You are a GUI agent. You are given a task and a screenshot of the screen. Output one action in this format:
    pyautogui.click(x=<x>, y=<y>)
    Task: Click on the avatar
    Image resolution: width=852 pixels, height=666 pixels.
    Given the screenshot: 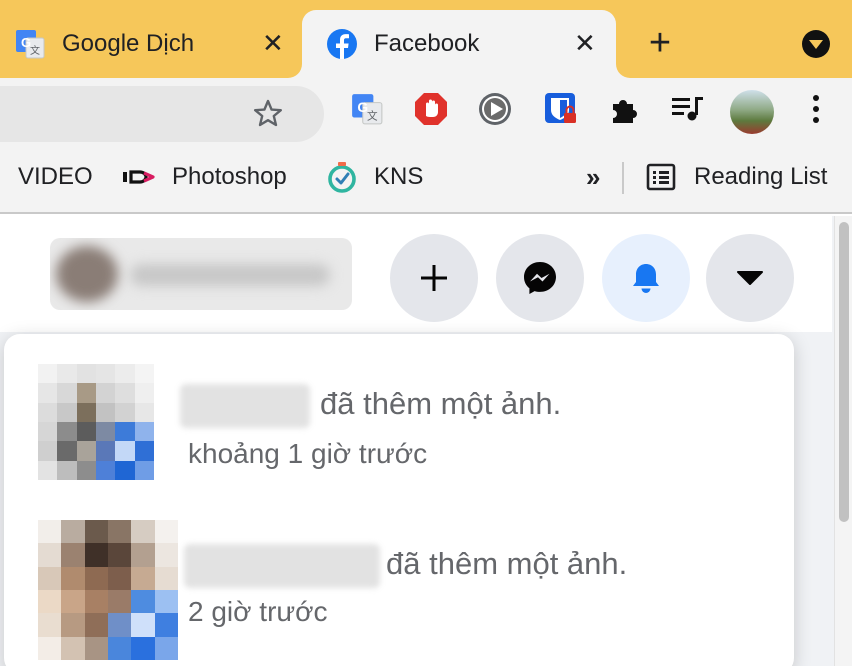 What is the action you would take?
    pyautogui.click(x=87, y=274)
    